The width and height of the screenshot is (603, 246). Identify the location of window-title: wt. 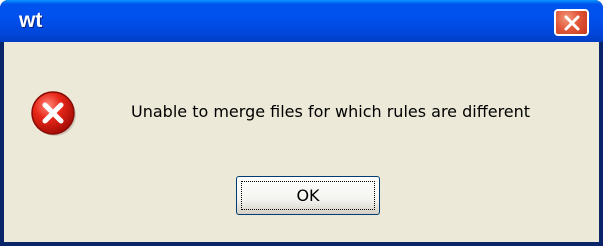
(31, 20).